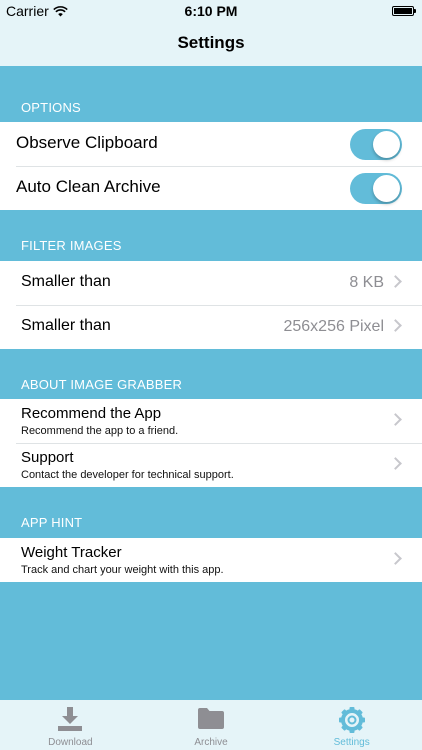  I want to click on section-header-app-hint: APP HINT, so click(52, 522).